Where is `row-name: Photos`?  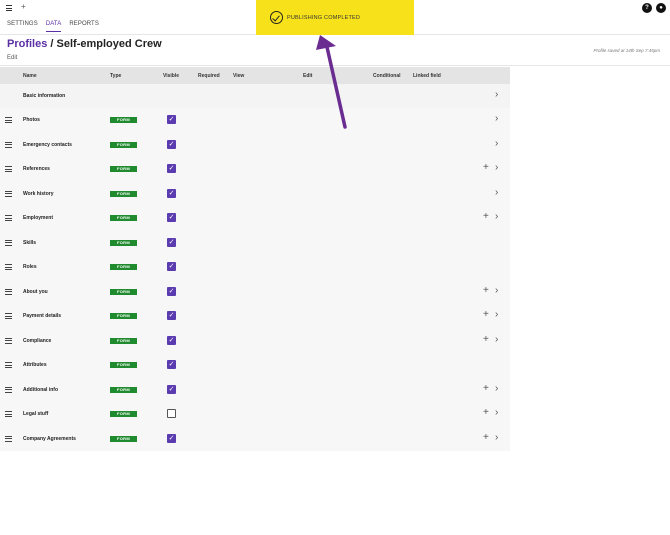 row-name: Photos is located at coordinates (31, 120).